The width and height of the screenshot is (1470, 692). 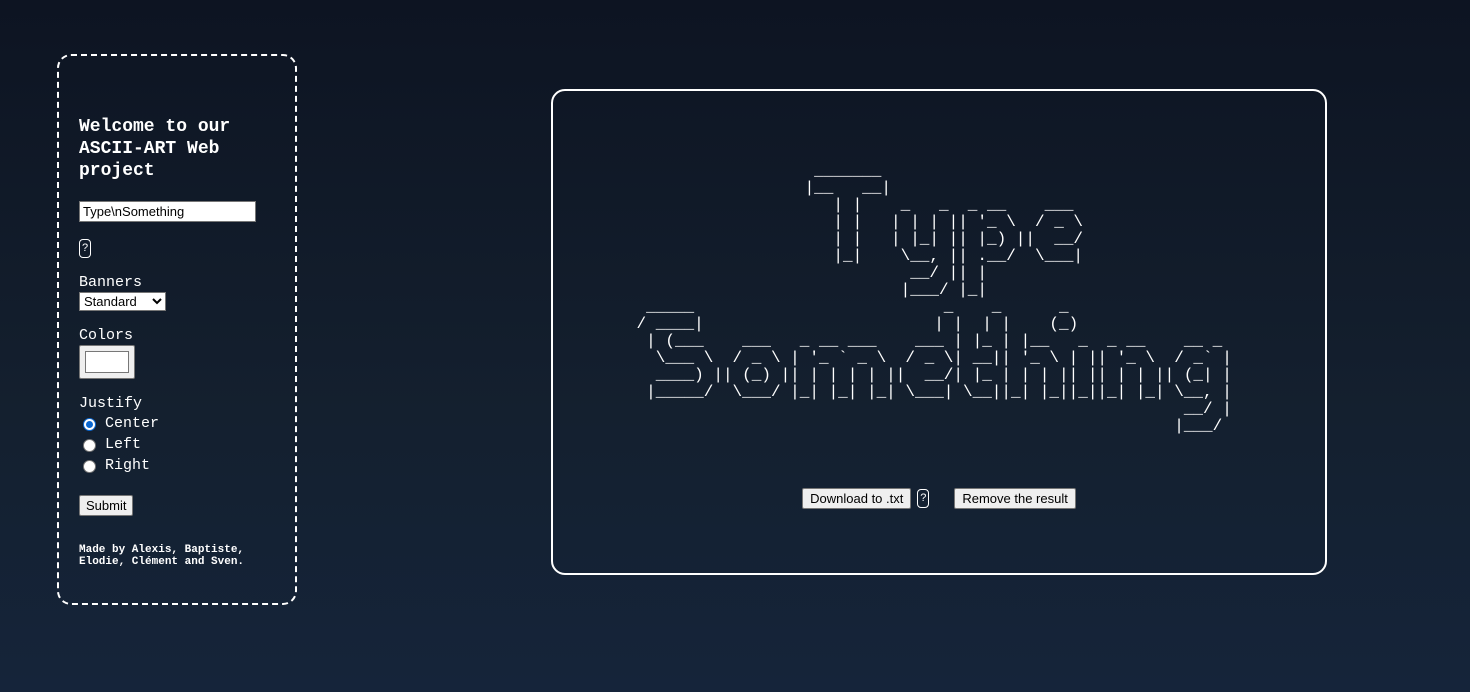 I want to click on justify-option-left: Left, so click(x=112, y=445).